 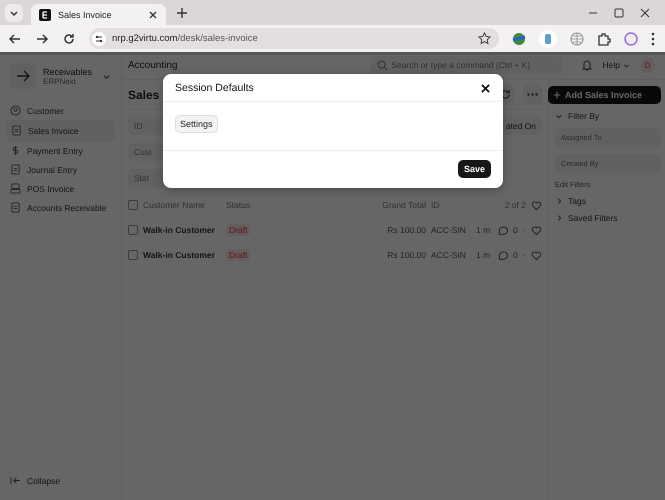 I want to click on refresh-icon, so click(x=505, y=94).